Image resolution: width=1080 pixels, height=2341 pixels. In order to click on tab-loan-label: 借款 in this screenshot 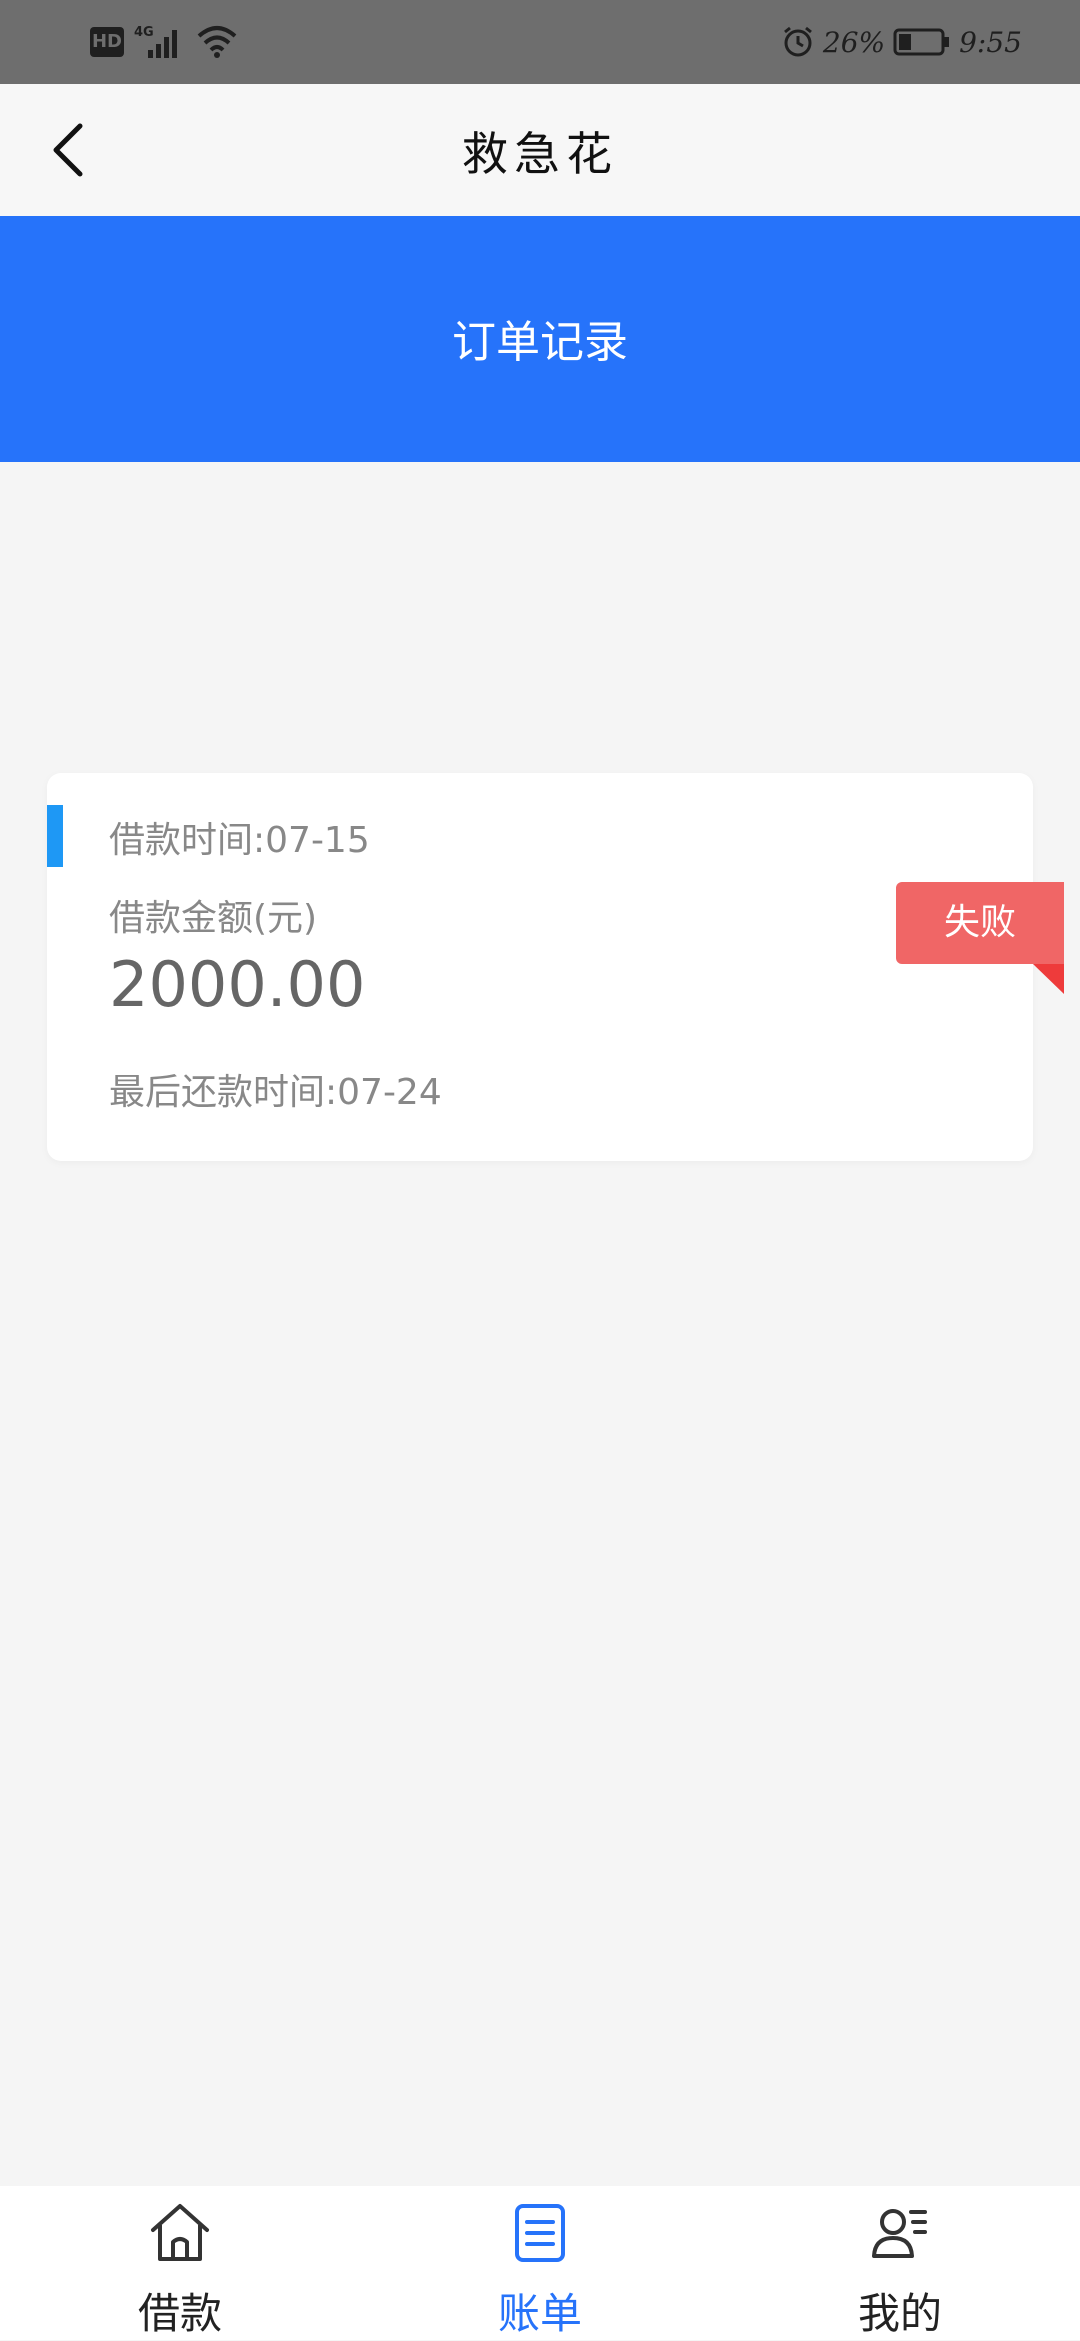, I will do `click(179, 2313)`.